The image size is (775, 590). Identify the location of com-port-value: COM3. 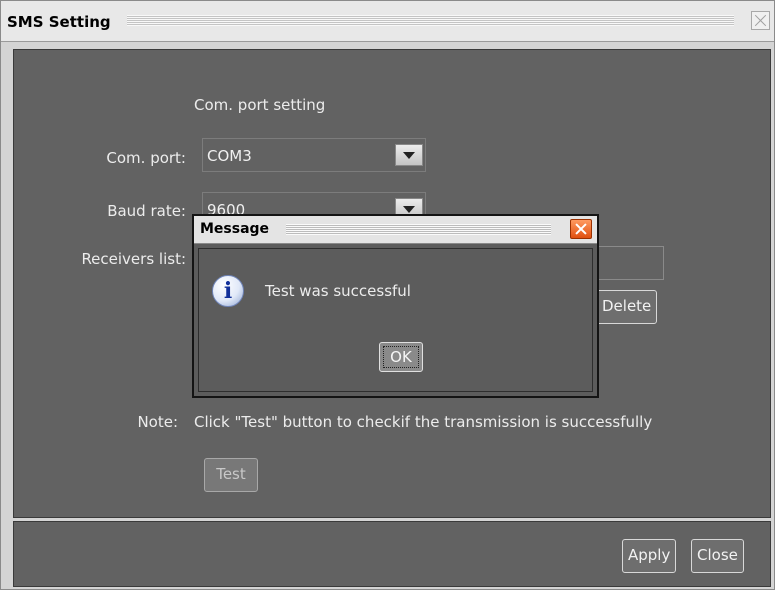
(229, 156).